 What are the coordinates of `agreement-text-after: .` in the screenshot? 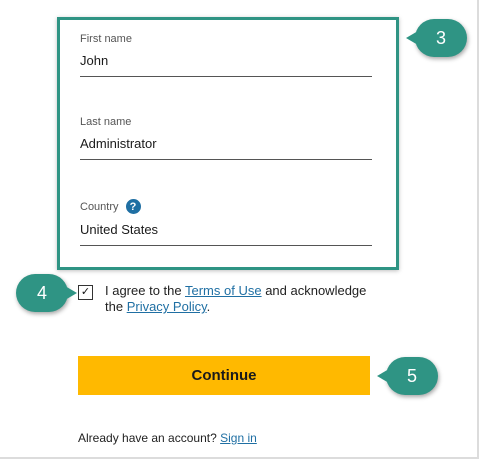 It's located at (208, 306).